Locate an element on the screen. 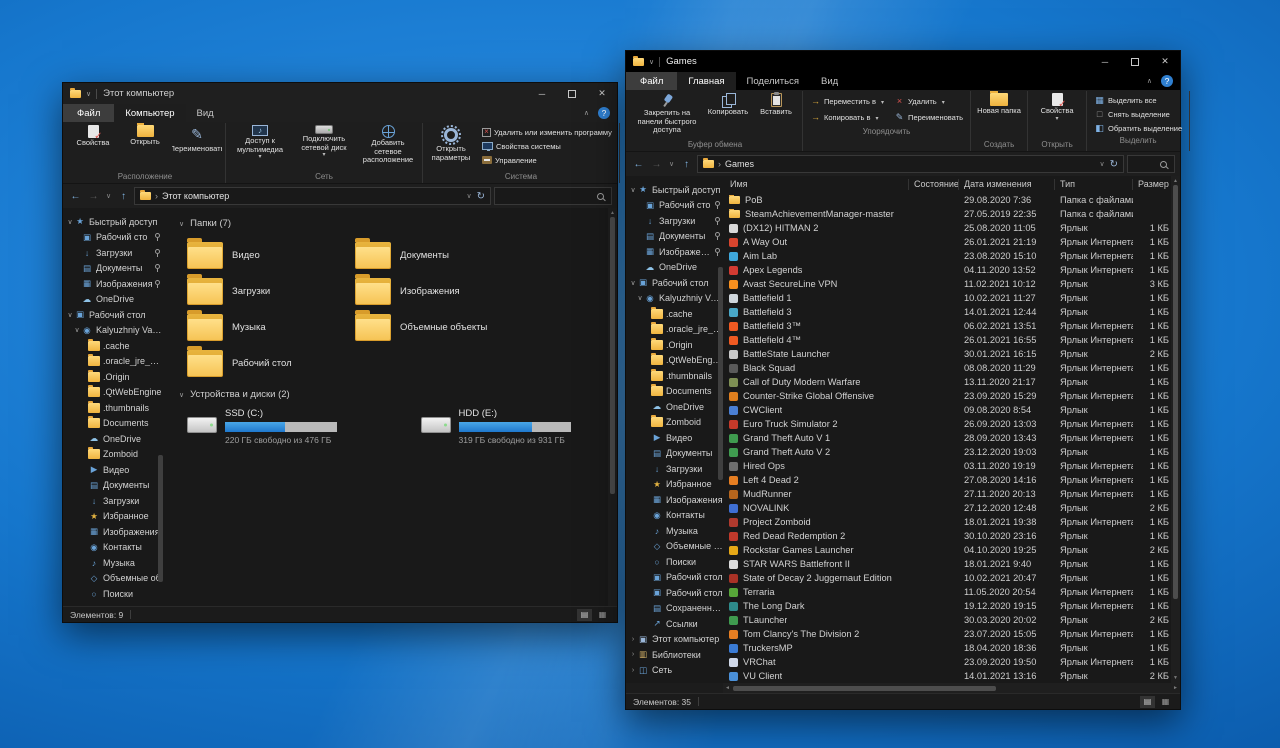 This screenshot has height=748, width=1280. vertical-scrollbar: ▲ ▼ is located at coordinates (1175, 429).